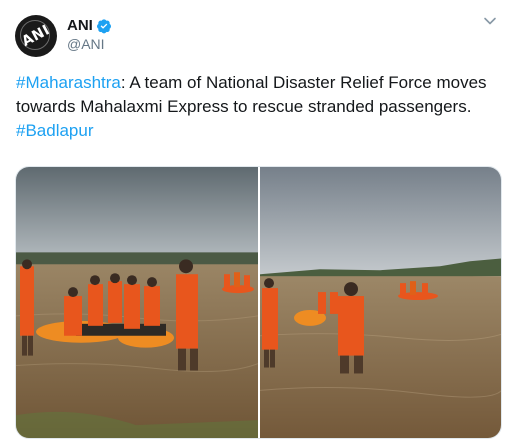 The width and height of the screenshot is (506, 445). I want to click on chevron-down-icon, so click(490, 21).